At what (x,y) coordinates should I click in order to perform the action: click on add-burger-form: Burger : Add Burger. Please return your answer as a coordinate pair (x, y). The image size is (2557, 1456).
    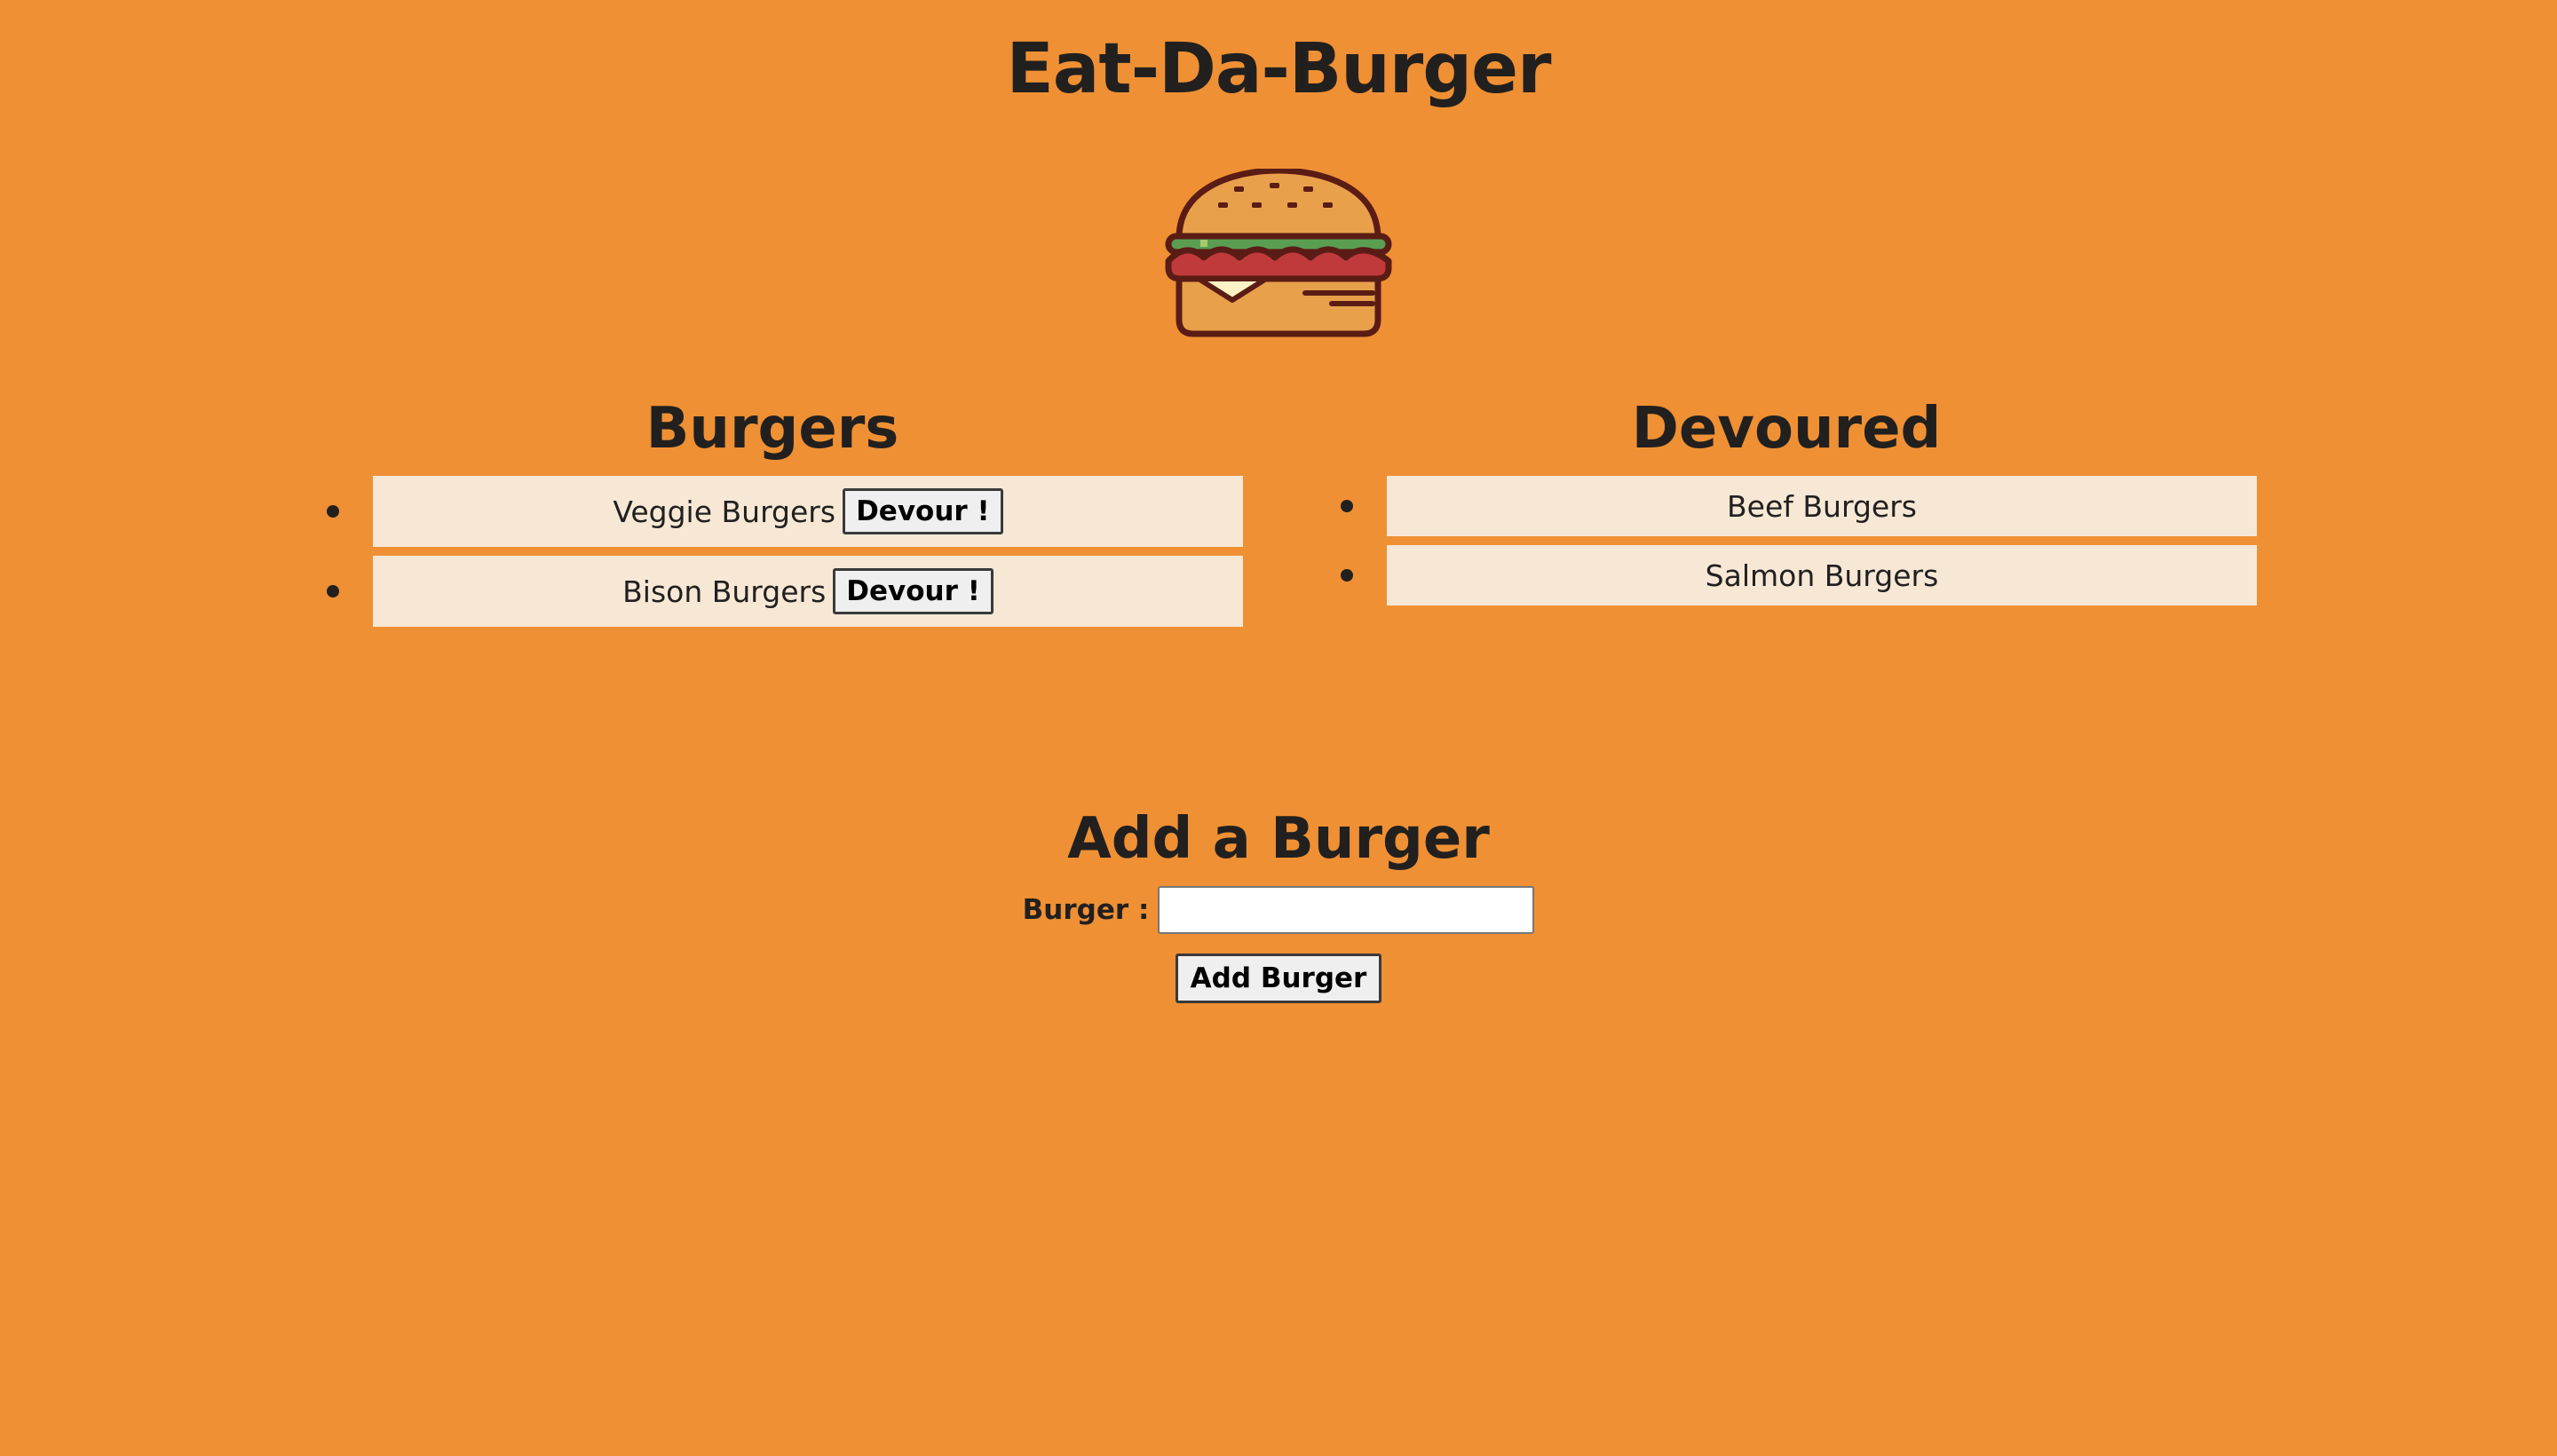
    Looking at the image, I should click on (1278, 945).